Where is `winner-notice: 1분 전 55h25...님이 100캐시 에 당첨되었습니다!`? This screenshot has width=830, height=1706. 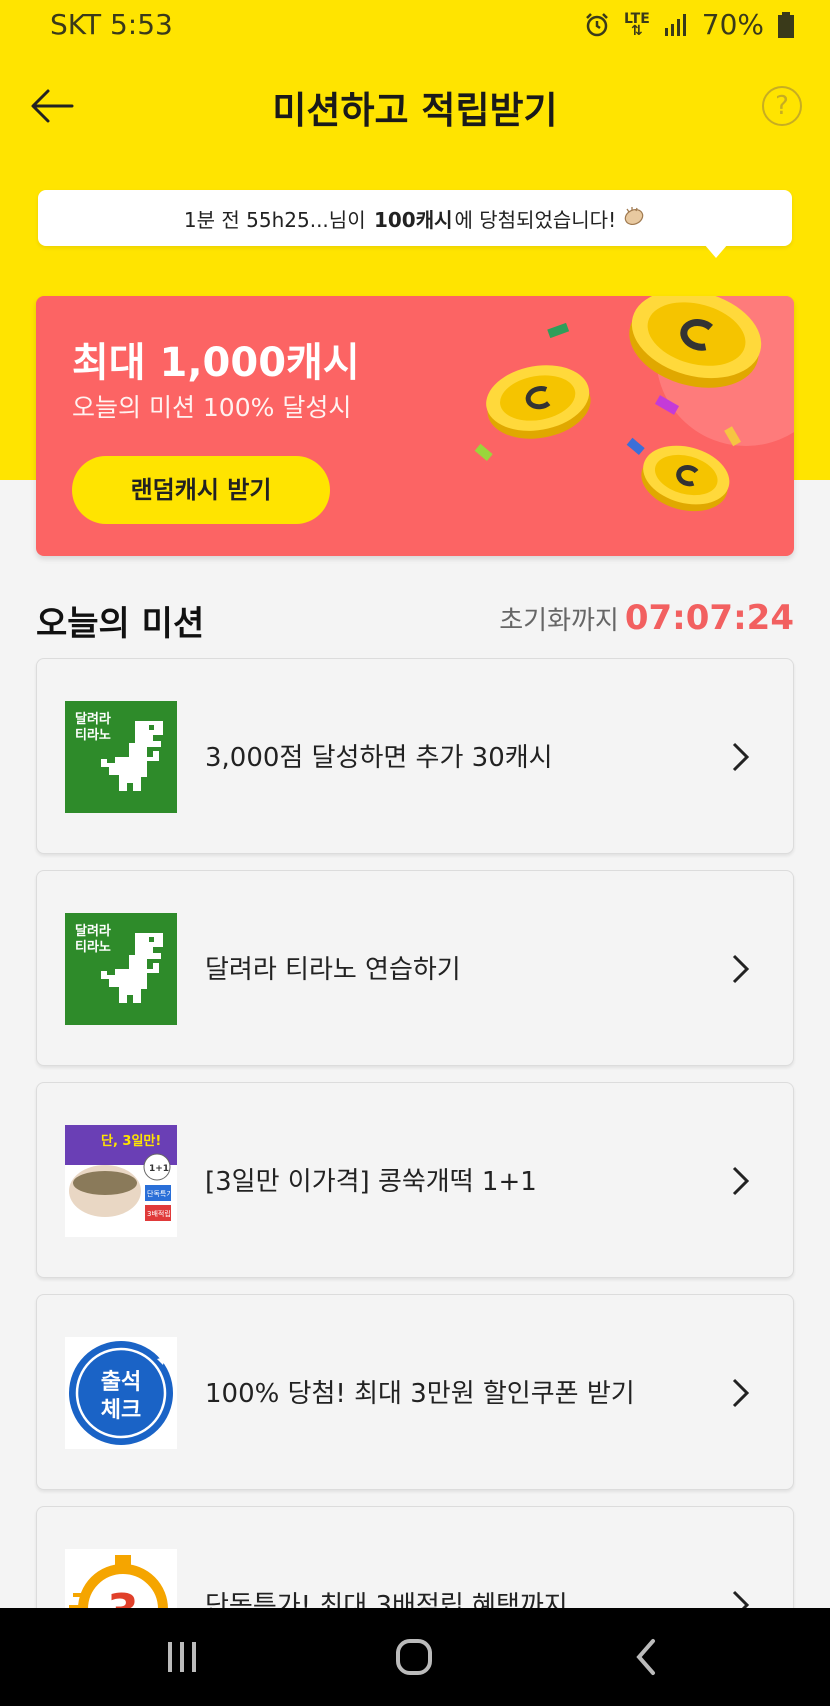 winner-notice: 1분 전 55h25...님이 100캐시 에 당첨되었습니다! is located at coordinates (415, 218).